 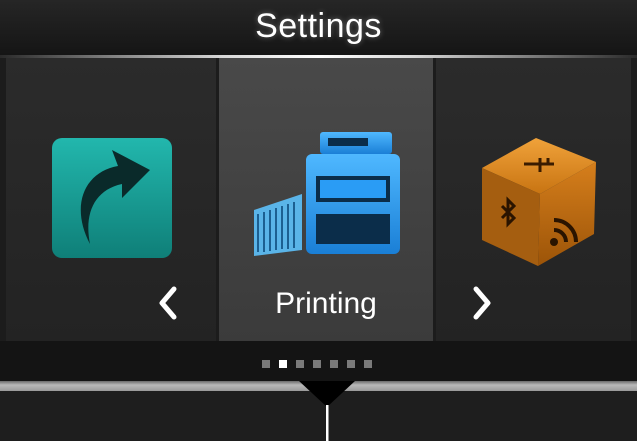 What do you see at coordinates (539, 202) in the screenshot?
I see `interface-cube-icon` at bounding box center [539, 202].